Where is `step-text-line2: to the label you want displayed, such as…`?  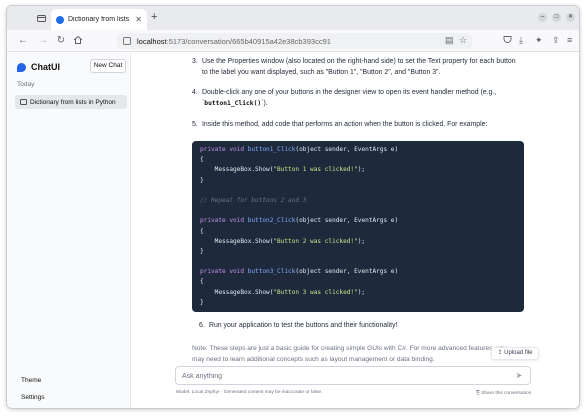 step-text-line2: to the label you want displayed, such as… is located at coordinates (321, 72).